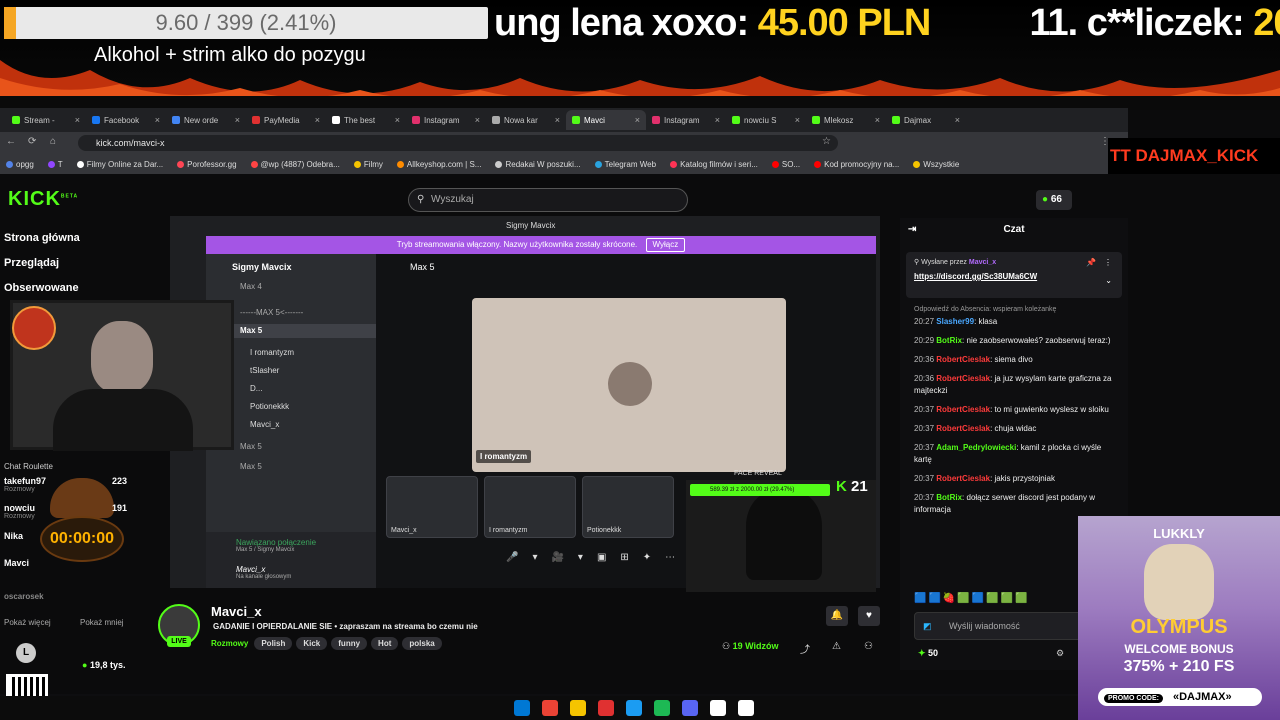 This screenshot has width=1280, height=720. I want to click on emote-picker-icon: ◩, so click(927, 626).